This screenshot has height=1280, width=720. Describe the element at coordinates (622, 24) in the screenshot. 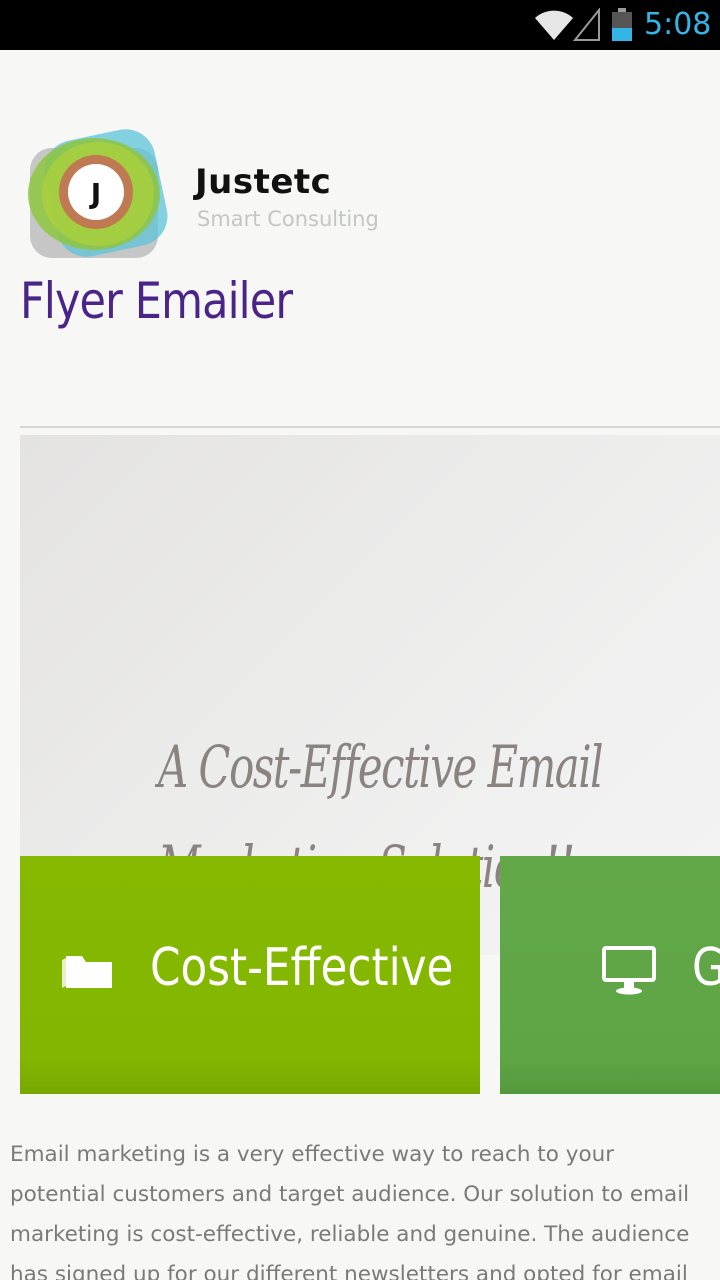

I see `battery-icon` at that location.